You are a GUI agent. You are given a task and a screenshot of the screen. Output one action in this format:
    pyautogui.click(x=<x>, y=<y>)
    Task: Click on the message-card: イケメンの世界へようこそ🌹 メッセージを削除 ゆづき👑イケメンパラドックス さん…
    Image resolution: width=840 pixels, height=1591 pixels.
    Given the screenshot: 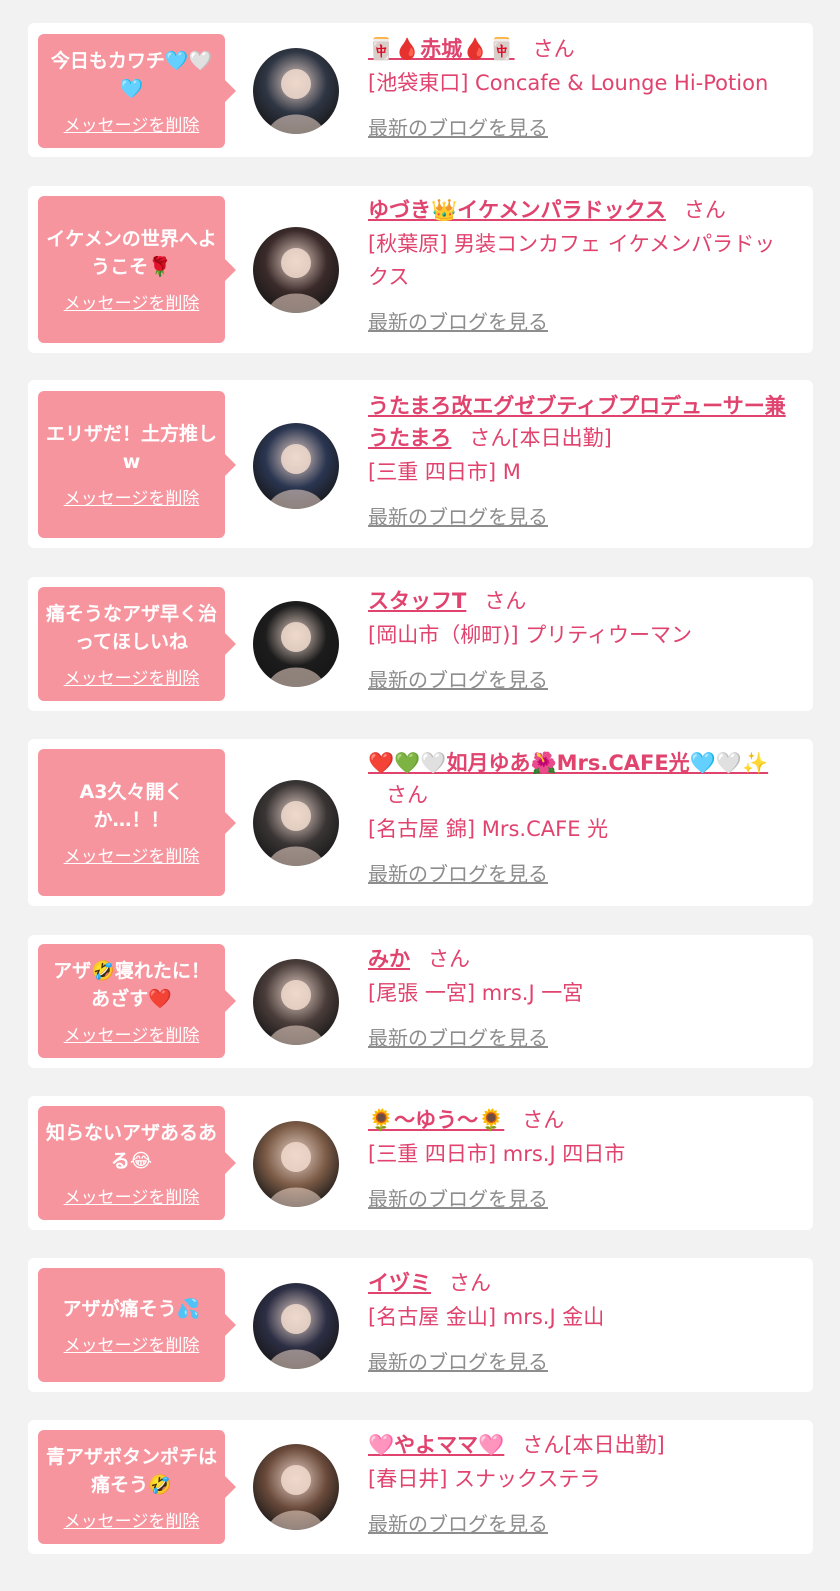 What is the action you would take?
    pyautogui.click(x=420, y=269)
    